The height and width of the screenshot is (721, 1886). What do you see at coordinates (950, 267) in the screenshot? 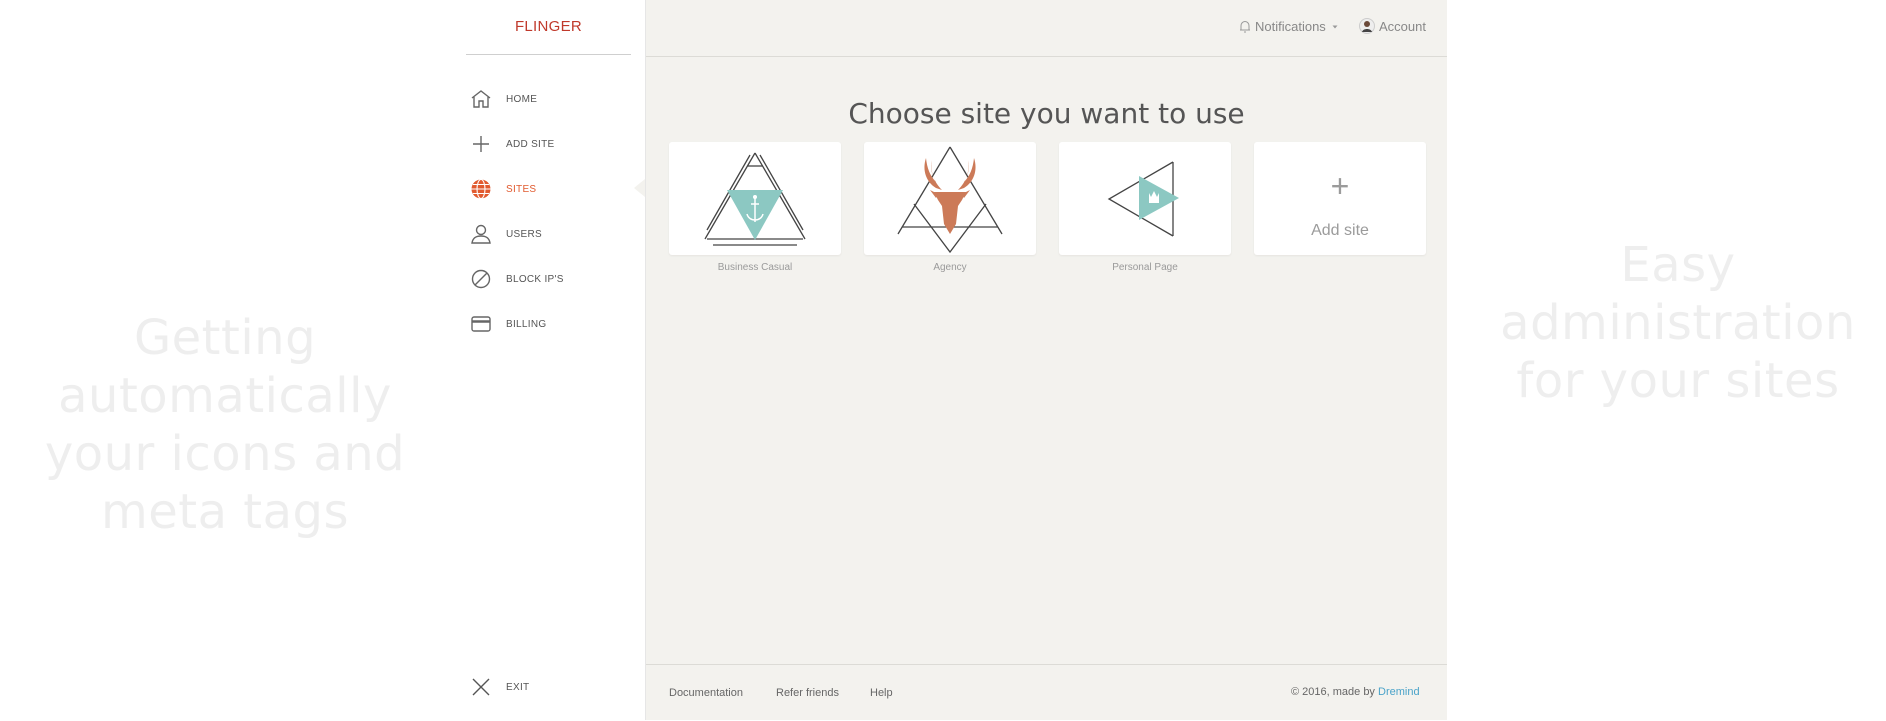
I see `site-name-agency: Agency` at bounding box center [950, 267].